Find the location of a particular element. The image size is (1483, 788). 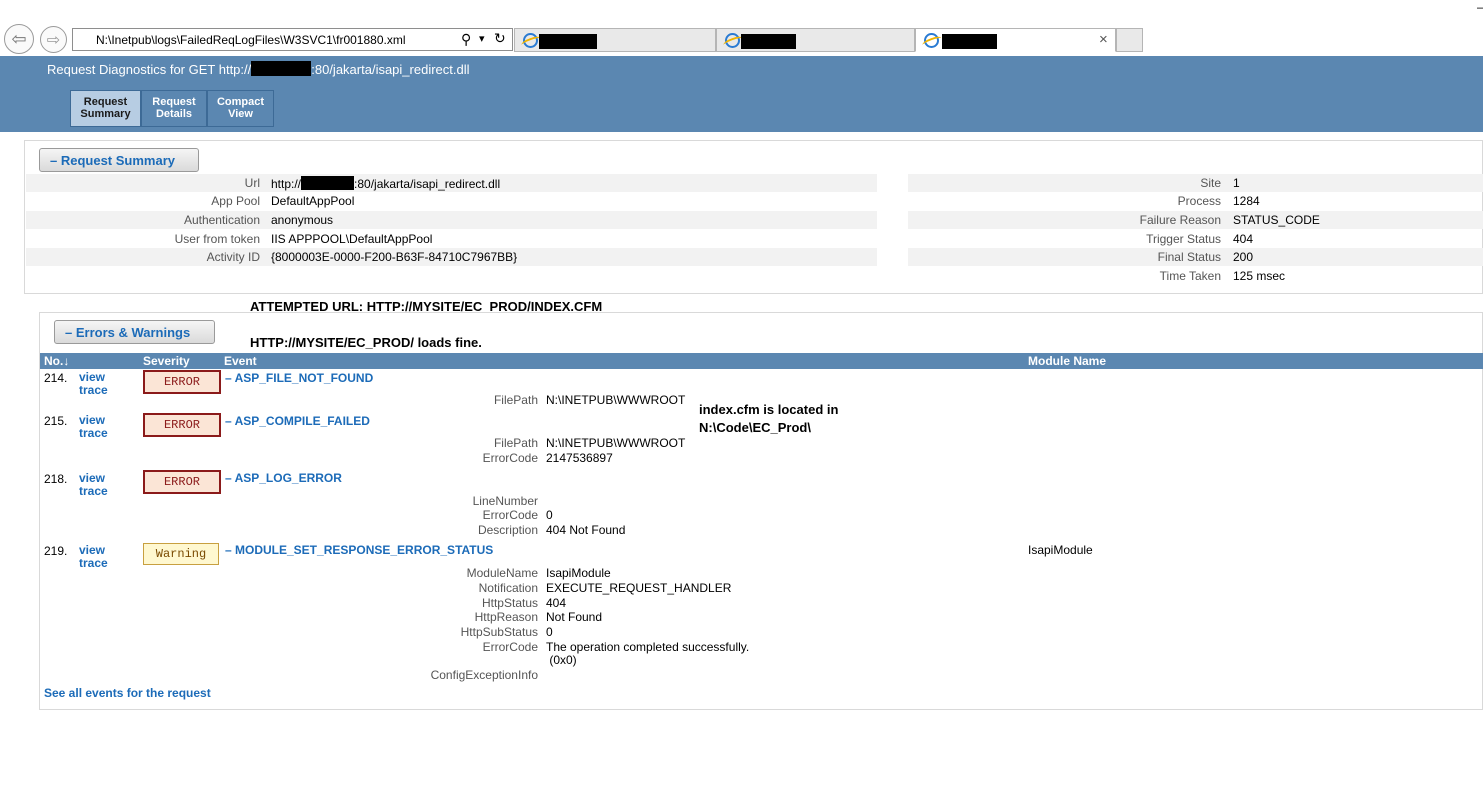

event-prop-key: HttpReason is located at coordinates (506, 617).